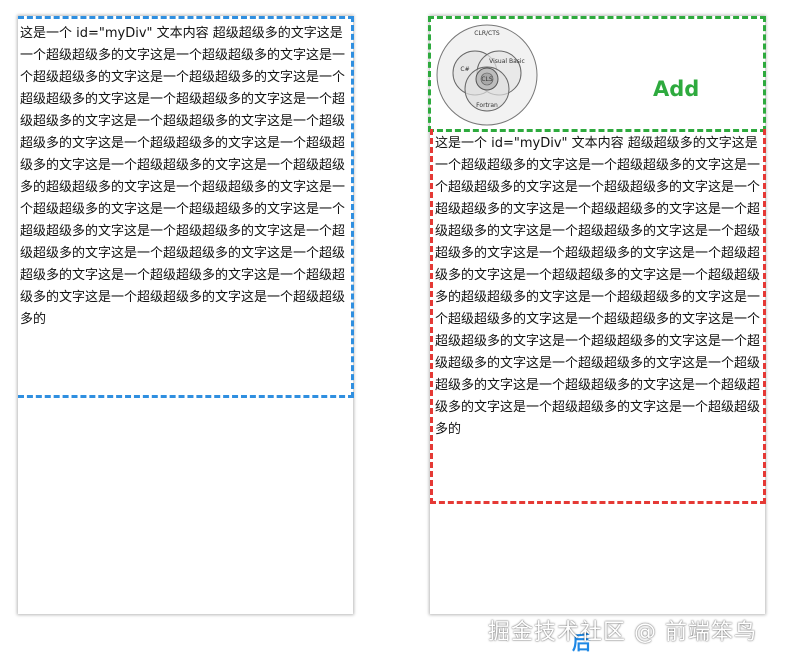 The image size is (796, 662). Describe the element at coordinates (487, 33) in the screenshot. I see `logo-outer-label: CLR/CTS` at that location.